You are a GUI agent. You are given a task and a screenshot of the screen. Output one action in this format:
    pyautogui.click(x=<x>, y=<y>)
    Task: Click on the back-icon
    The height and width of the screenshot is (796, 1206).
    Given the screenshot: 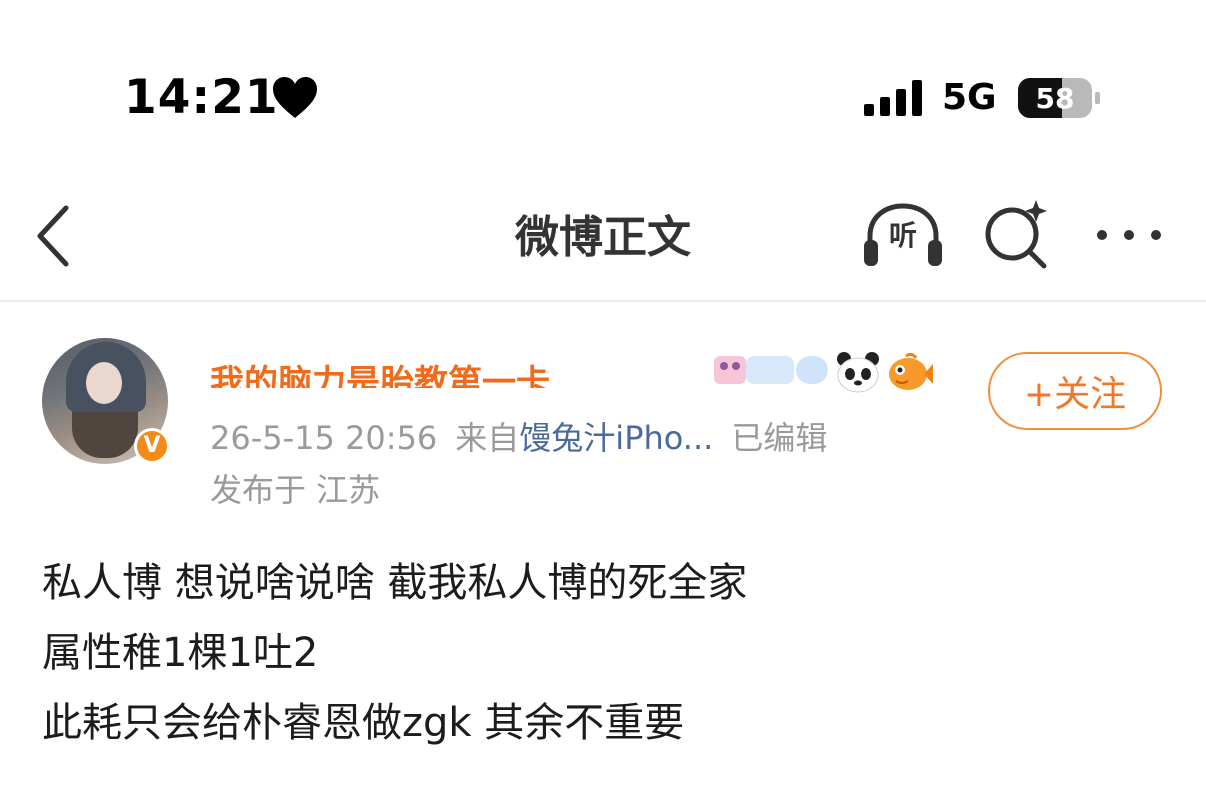 What is the action you would take?
    pyautogui.click(x=54, y=236)
    